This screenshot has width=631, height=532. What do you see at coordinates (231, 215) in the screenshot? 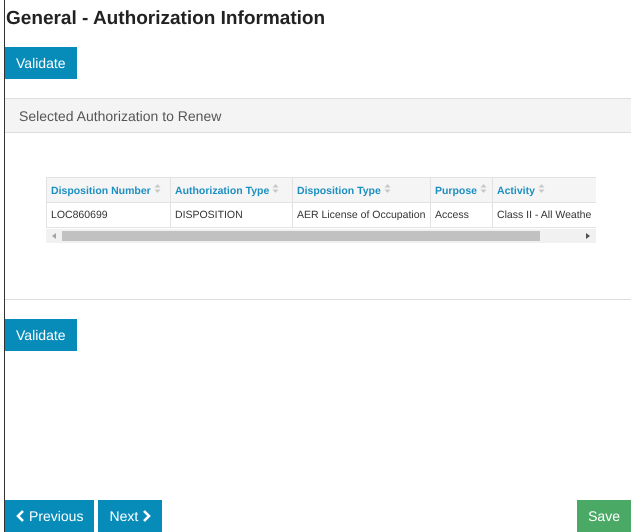
I see `table-cell: DISPOSITION` at bounding box center [231, 215].